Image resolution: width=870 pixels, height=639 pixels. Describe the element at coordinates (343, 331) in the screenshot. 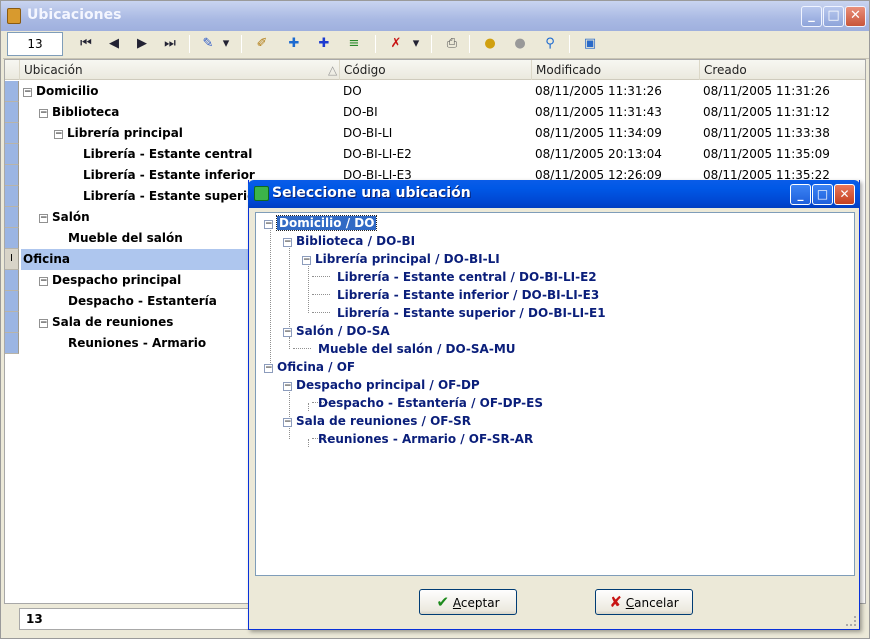

I see `tree-node-label: Salón / DO-SA` at that location.